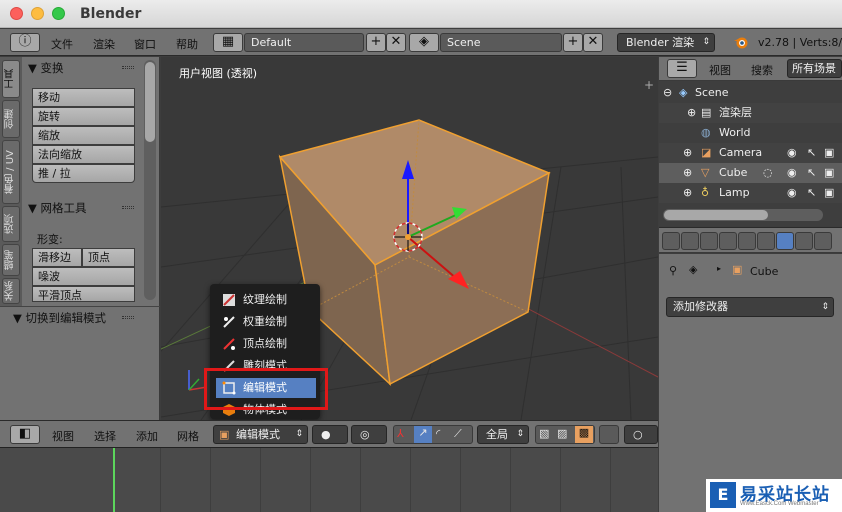 The height and width of the screenshot is (512, 842). What do you see at coordinates (503, 434) in the screenshot?
I see `transform-orientation-select: 全局 ⇕` at bounding box center [503, 434].